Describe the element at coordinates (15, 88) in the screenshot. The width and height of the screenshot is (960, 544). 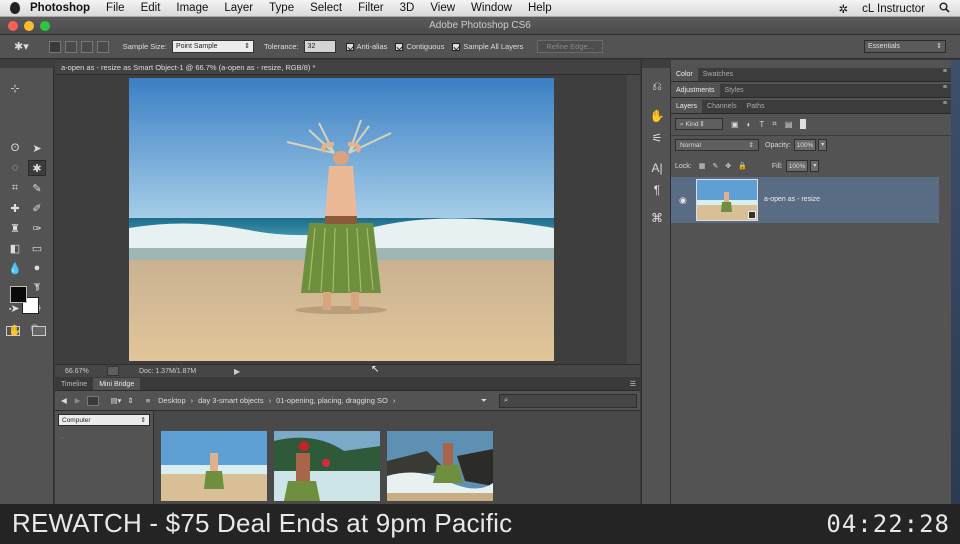
I see `move-tool-icon: ⊹` at that location.